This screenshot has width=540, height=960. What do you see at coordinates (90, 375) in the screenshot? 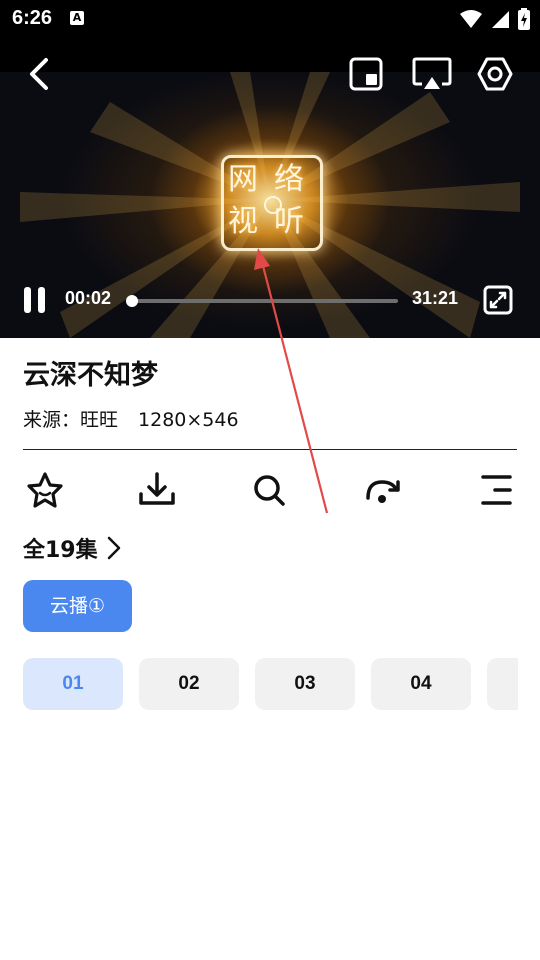
I see `video-title: 云深不知梦` at bounding box center [90, 375].